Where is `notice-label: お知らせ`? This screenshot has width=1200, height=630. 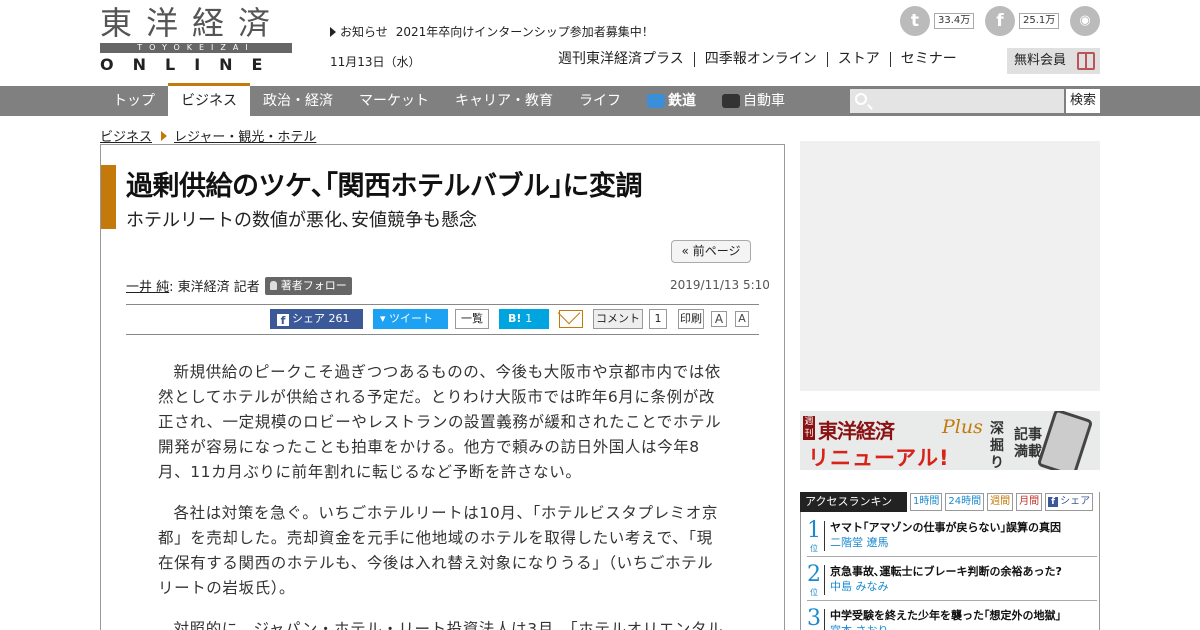 notice-label: お知らせ is located at coordinates (364, 32).